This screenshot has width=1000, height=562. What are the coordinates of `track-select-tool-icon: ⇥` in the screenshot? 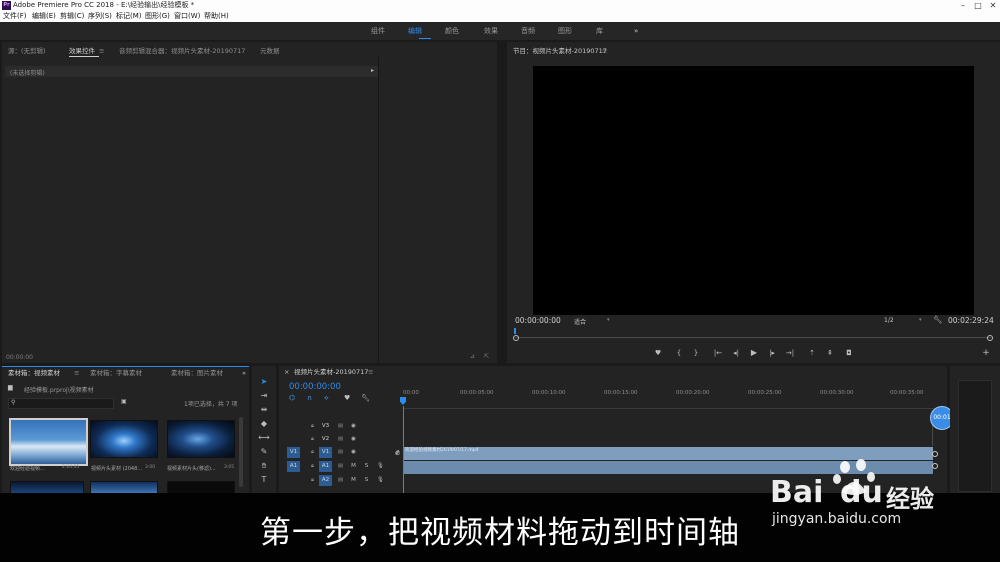 It's located at (264, 395).